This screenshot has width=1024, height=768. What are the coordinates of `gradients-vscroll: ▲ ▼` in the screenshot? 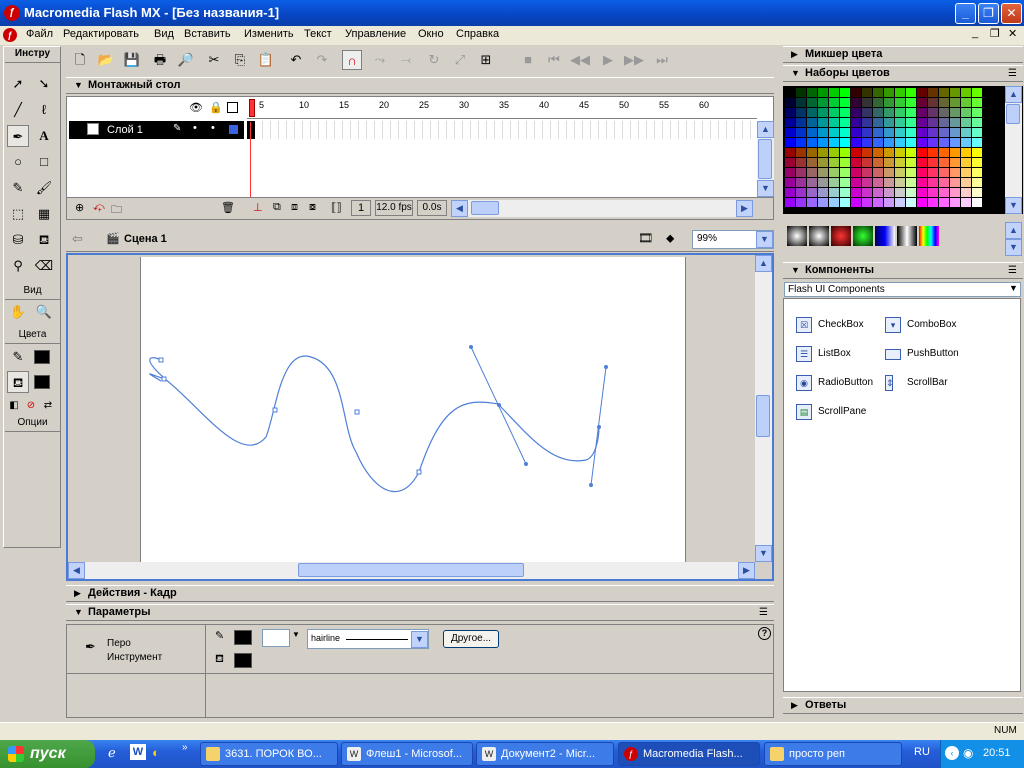 It's located at (1013, 239).